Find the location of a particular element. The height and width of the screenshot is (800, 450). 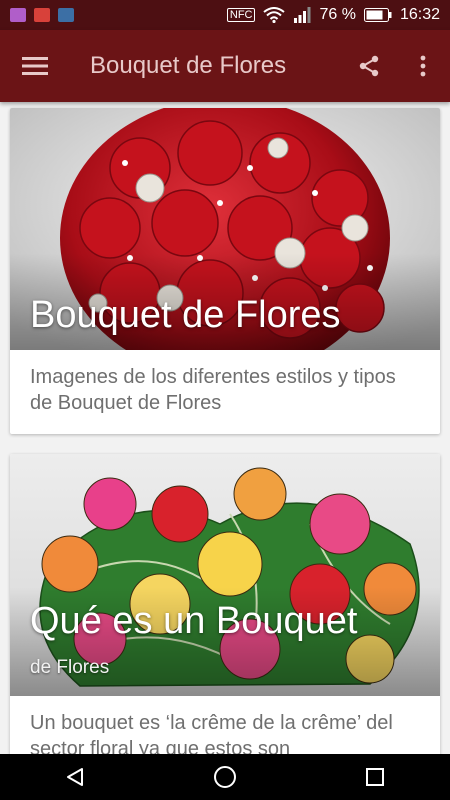

system-icons: NFC 76 % 16:32 is located at coordinates (333, 15).